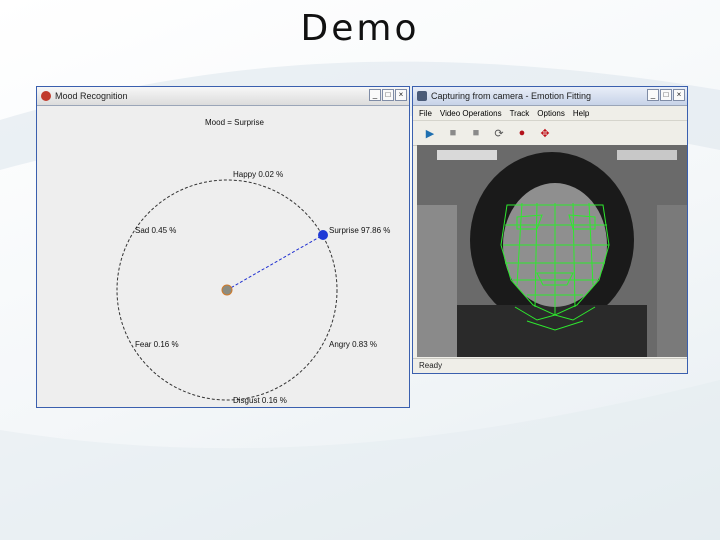 The width and height of the screenshot is (720, 540). I want to click on mood-window-titlebar: Mood Recognition _ □ ×, so click(223, 96).